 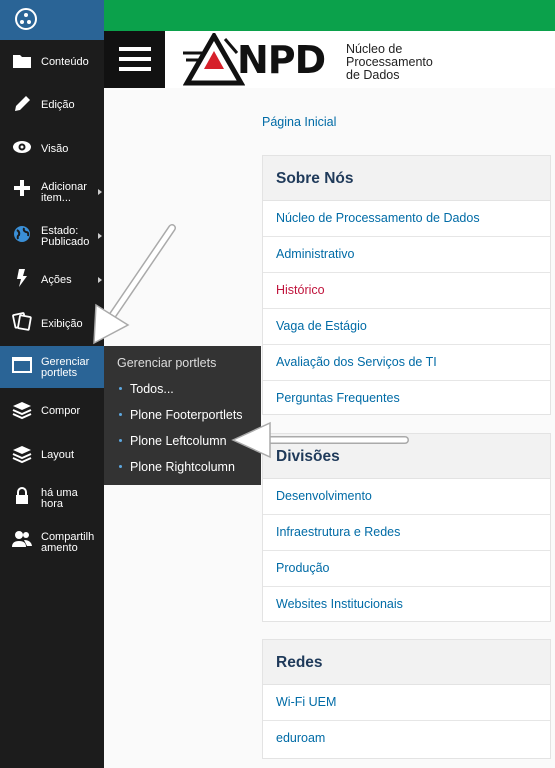 What do you see at coordinates (26, 19) in the screenshot?
I see `plone-logo-icon` at bounding box center [26, 19].